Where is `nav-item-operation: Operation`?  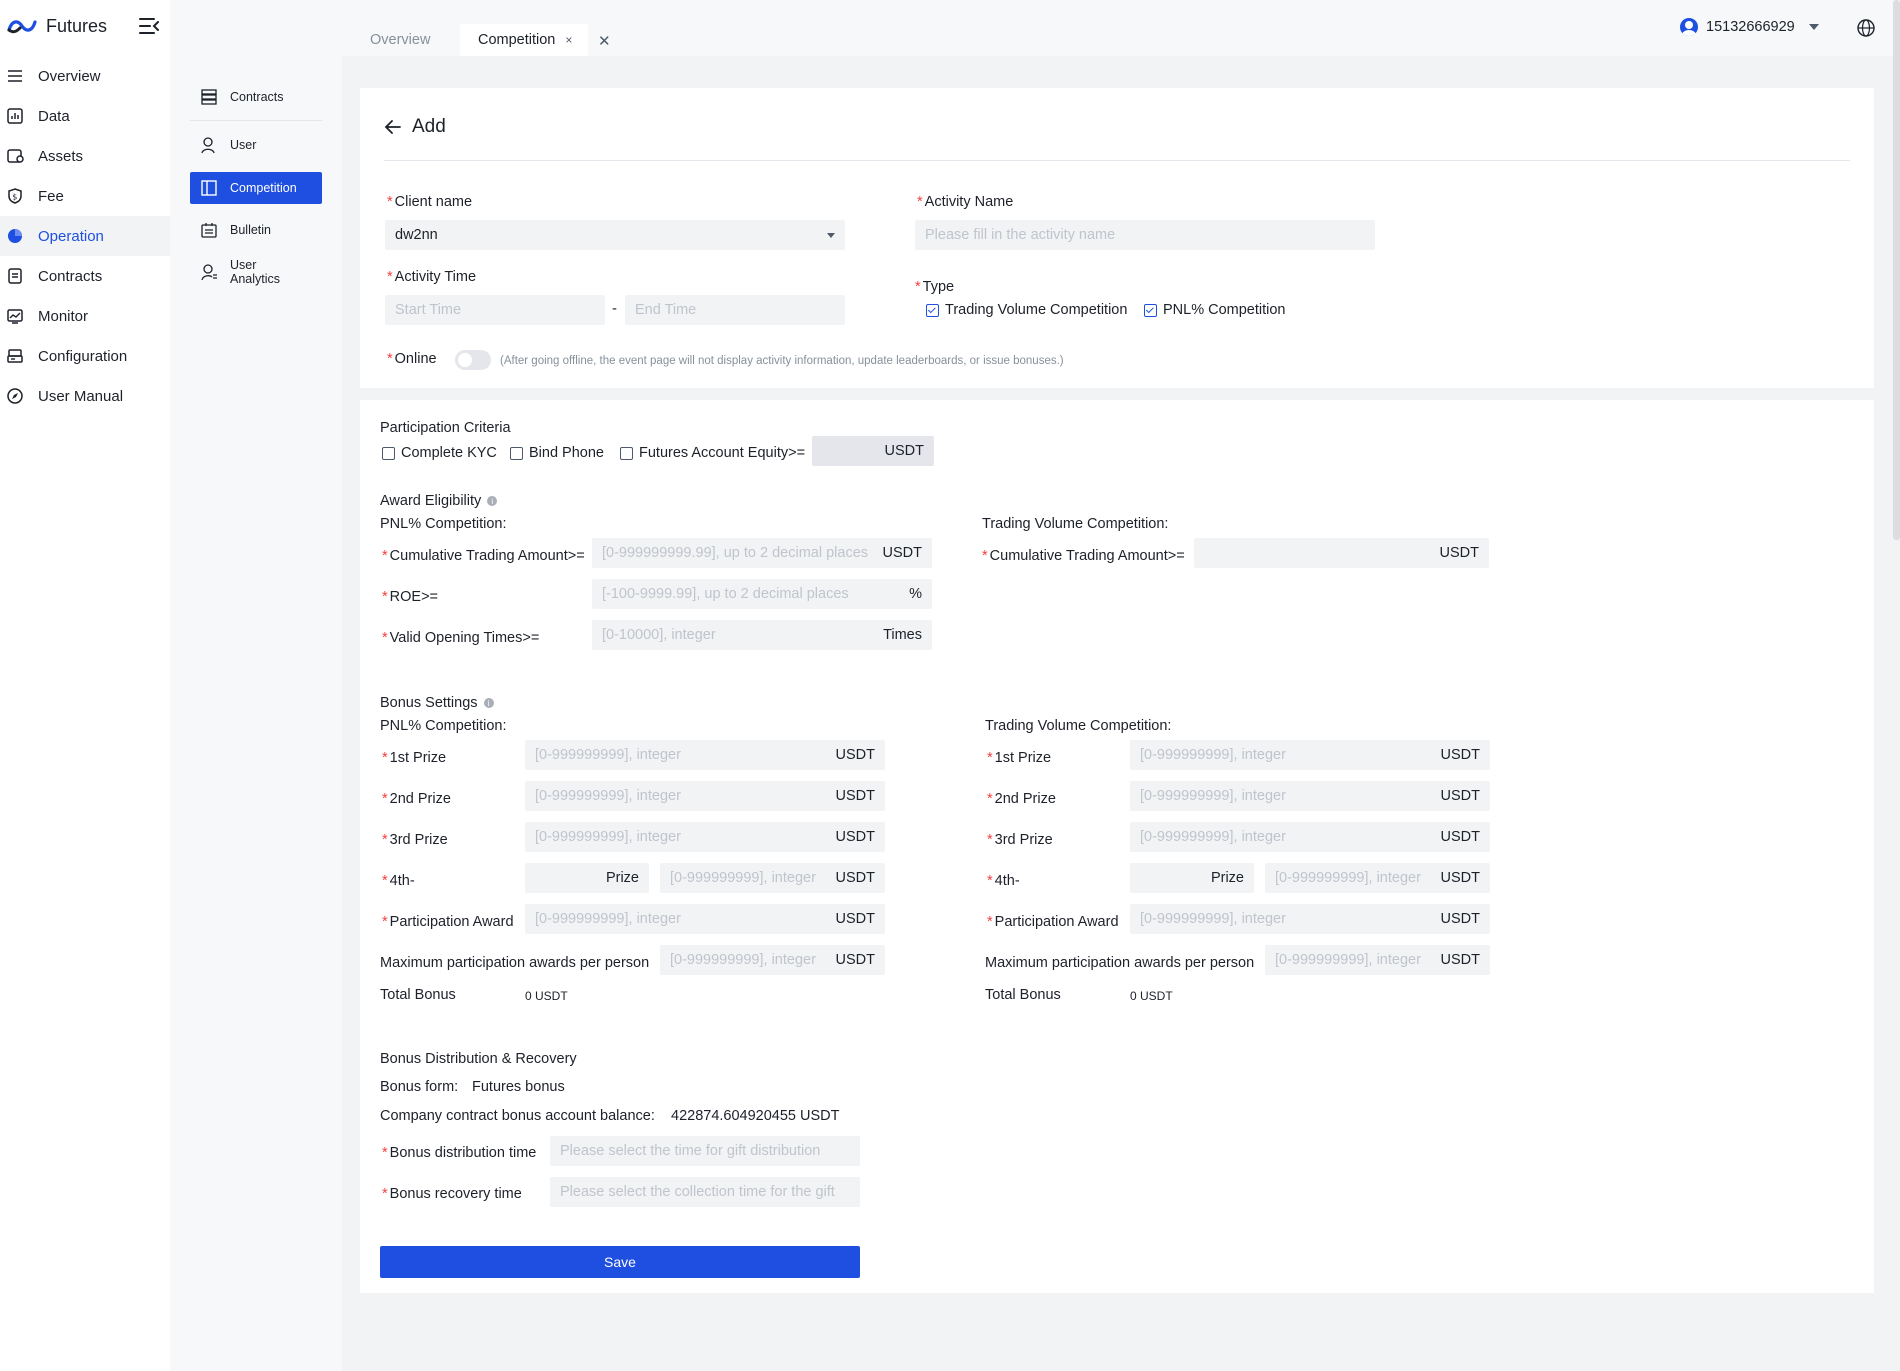 nav-item-operation: Operation is located at coordinates (85, 236).